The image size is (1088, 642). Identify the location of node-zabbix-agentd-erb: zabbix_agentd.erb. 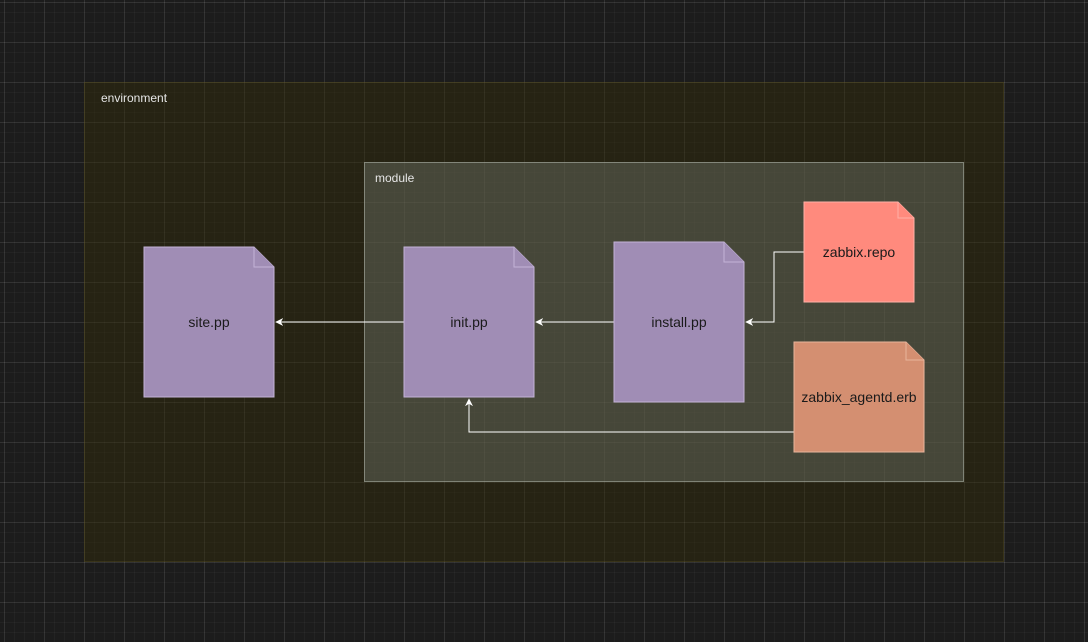
(859, 397).